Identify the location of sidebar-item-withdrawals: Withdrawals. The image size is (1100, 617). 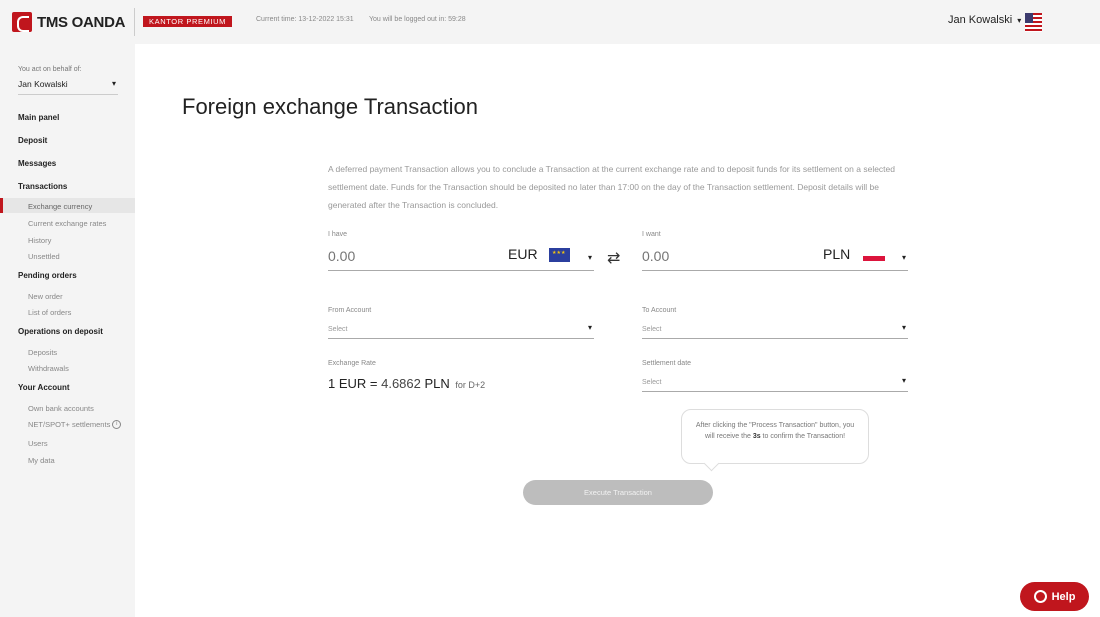
(48, 368).